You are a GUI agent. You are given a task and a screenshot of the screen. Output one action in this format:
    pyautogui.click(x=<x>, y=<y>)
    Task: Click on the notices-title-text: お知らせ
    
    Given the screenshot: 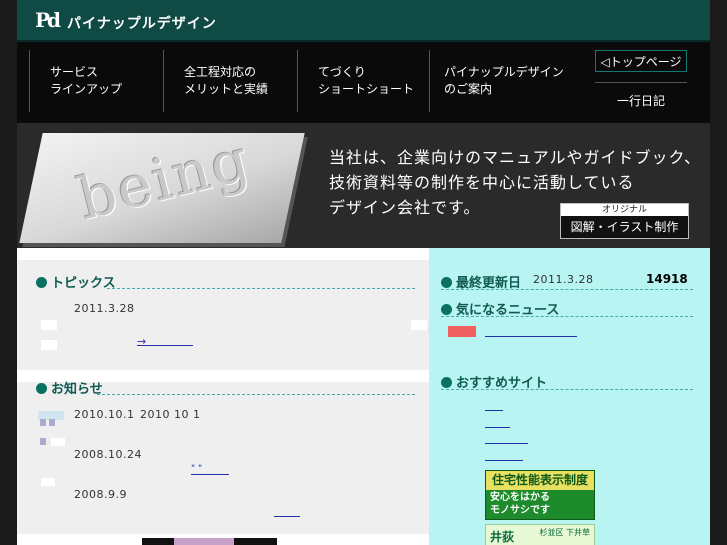 What is the action you would take?
    pyautogui.click(x=77, y=389)
    